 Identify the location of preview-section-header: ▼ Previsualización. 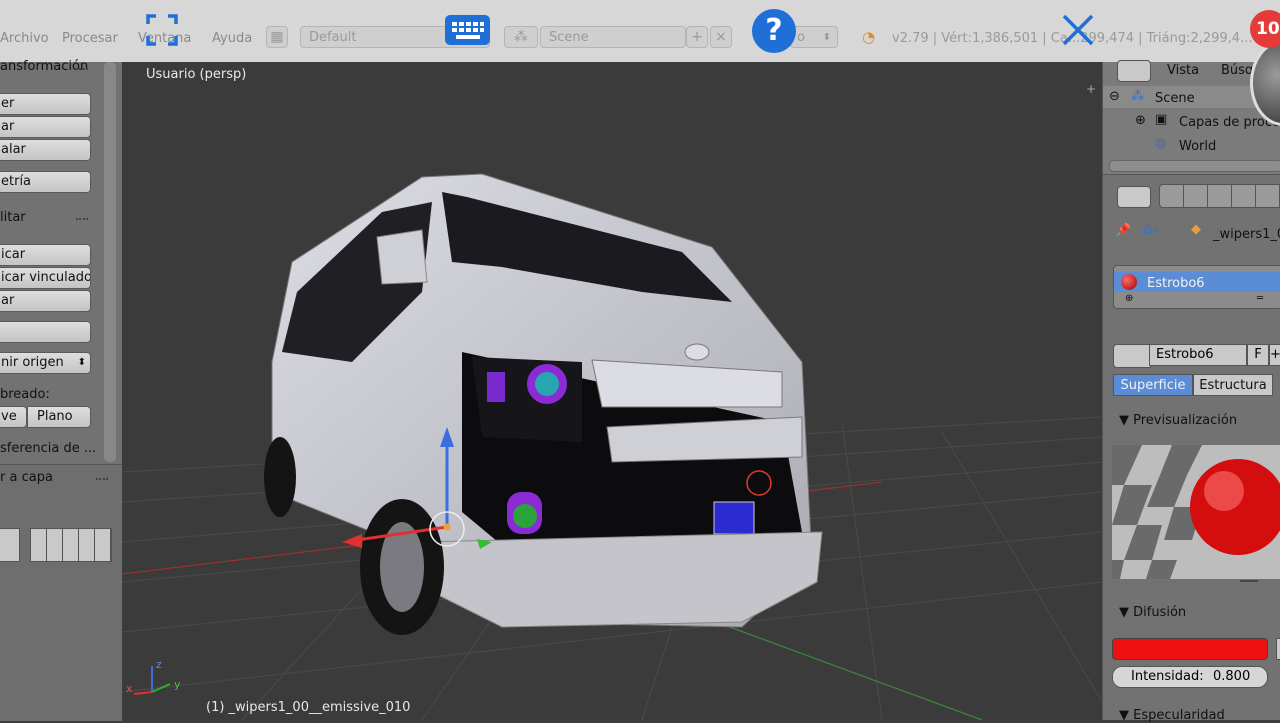
(1178, 420).